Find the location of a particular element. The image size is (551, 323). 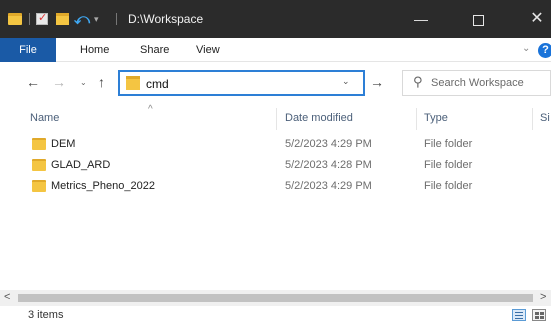

list-item: DEM 5/2/2023 4:29 PM File folder is located at coordinates (275, 144).